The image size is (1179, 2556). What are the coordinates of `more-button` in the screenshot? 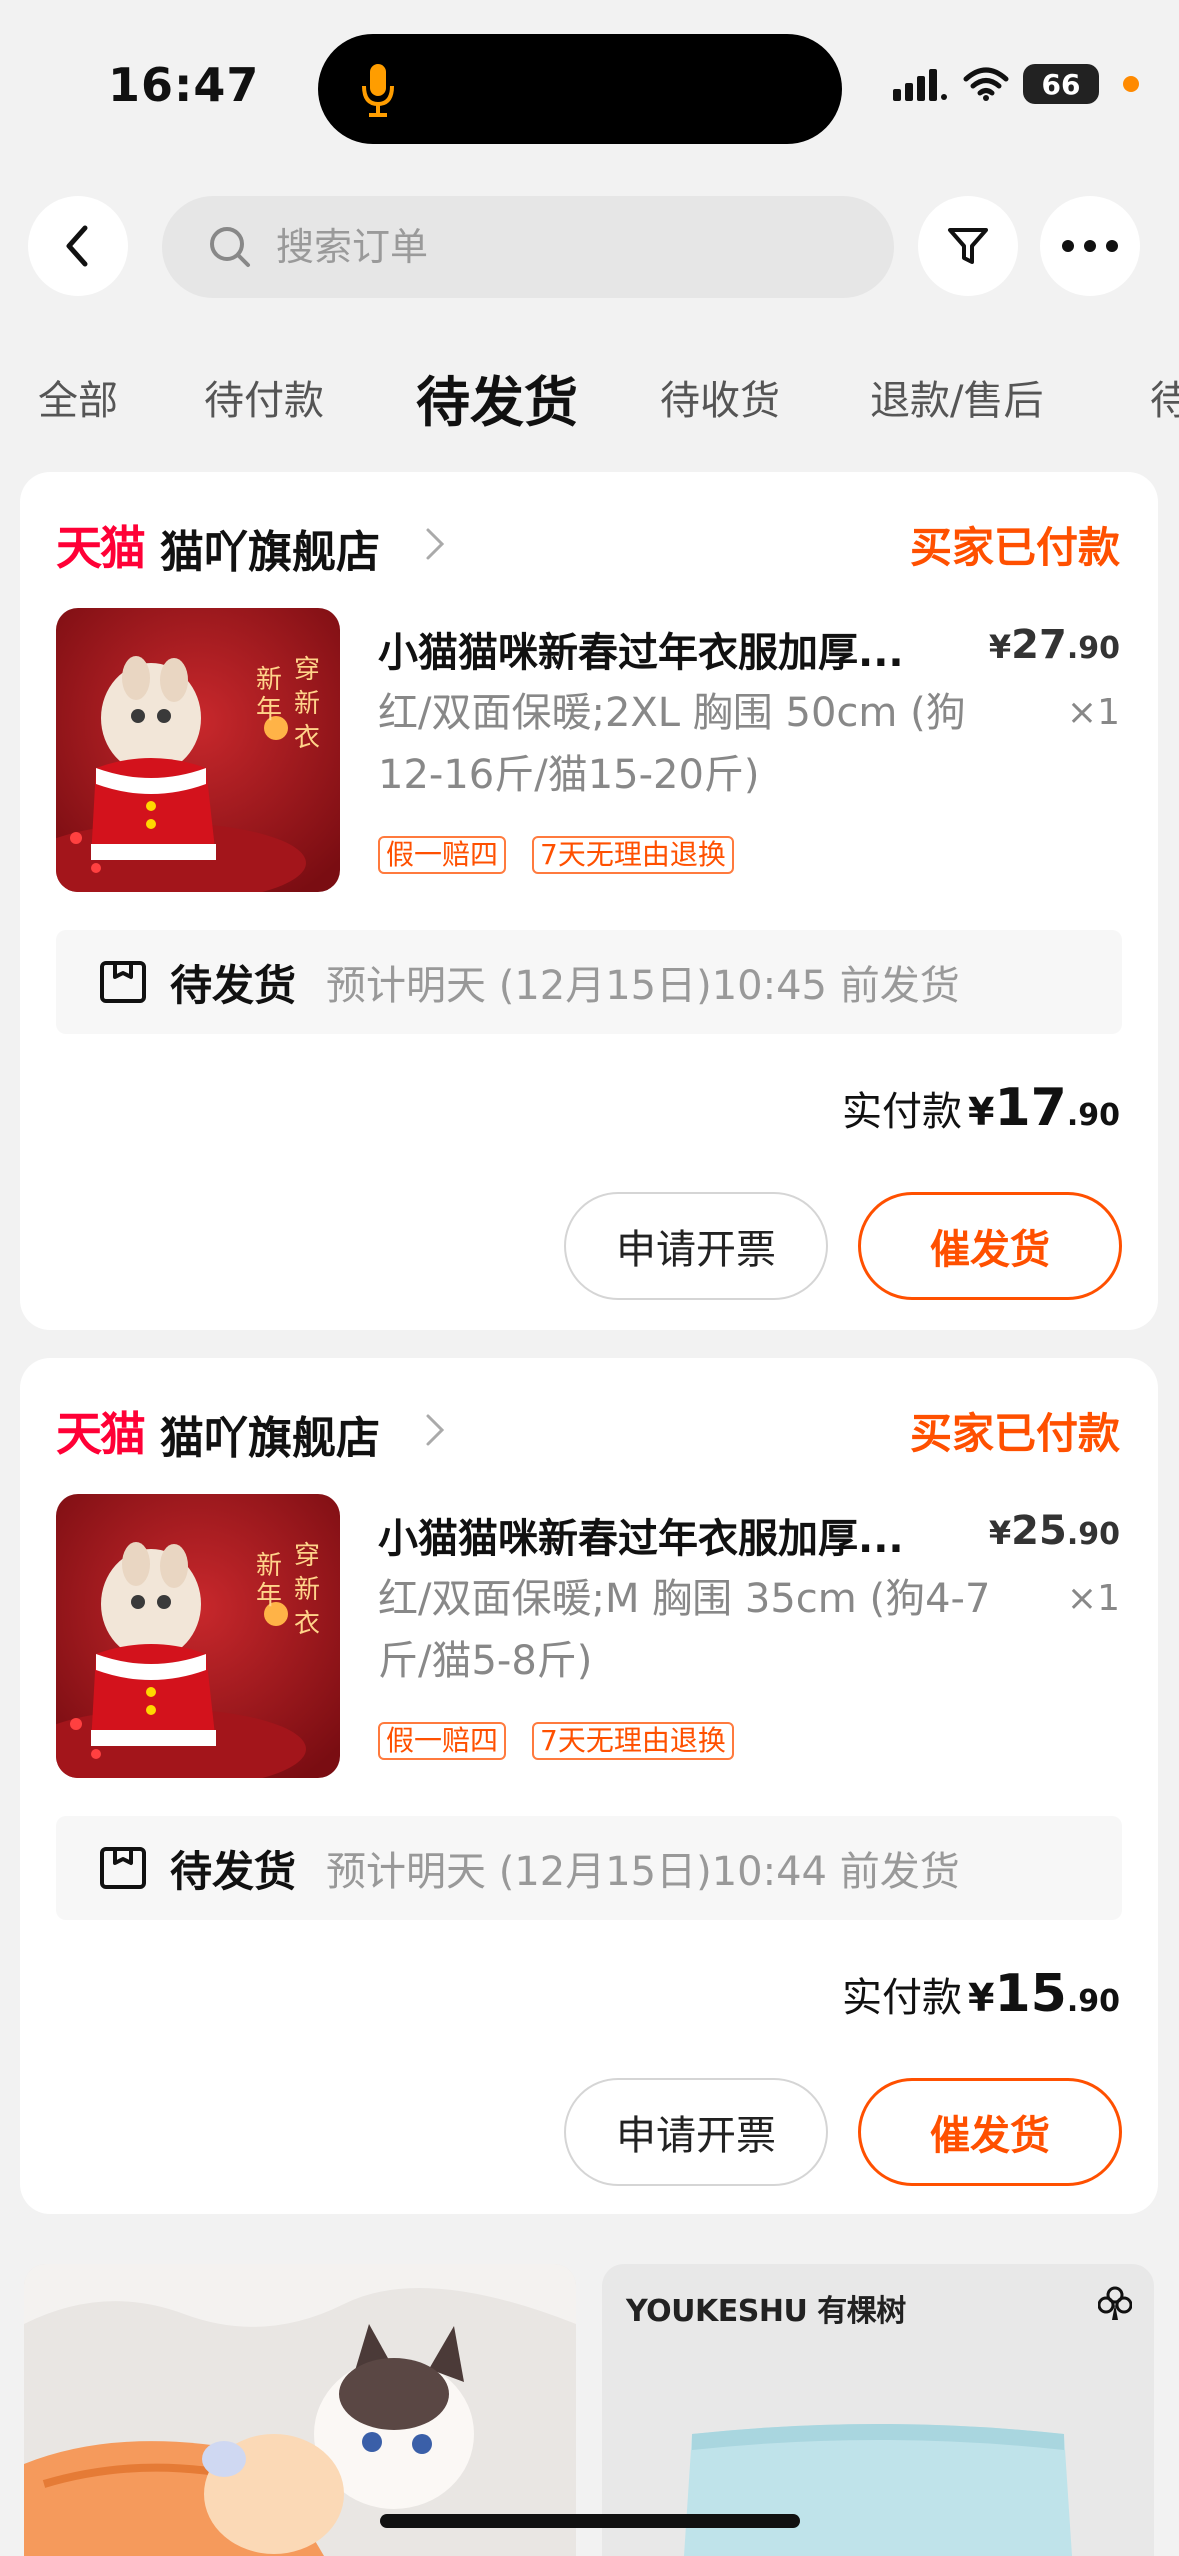 It's located at (1090, 246).